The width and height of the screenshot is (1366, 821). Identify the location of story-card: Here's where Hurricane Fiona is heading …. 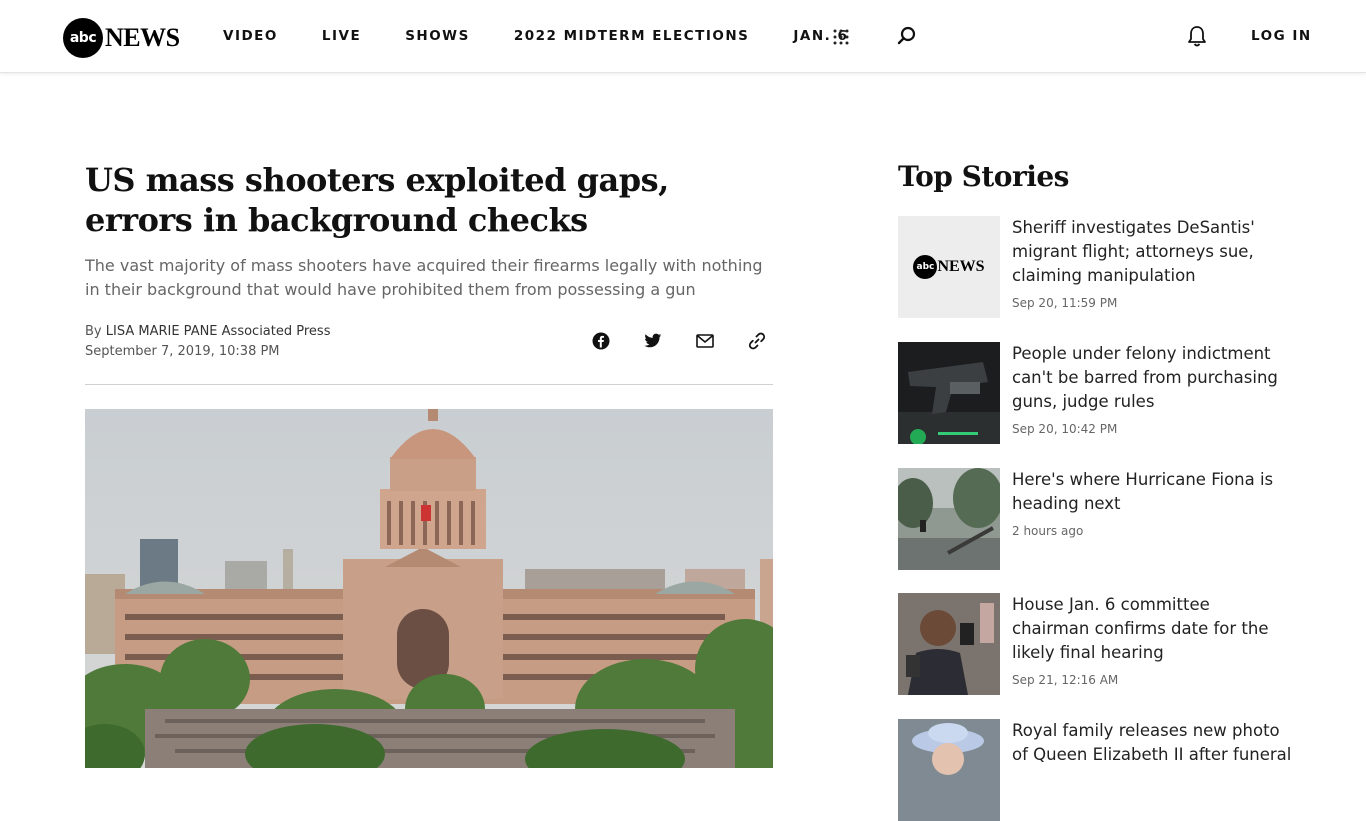
(1098, 519).